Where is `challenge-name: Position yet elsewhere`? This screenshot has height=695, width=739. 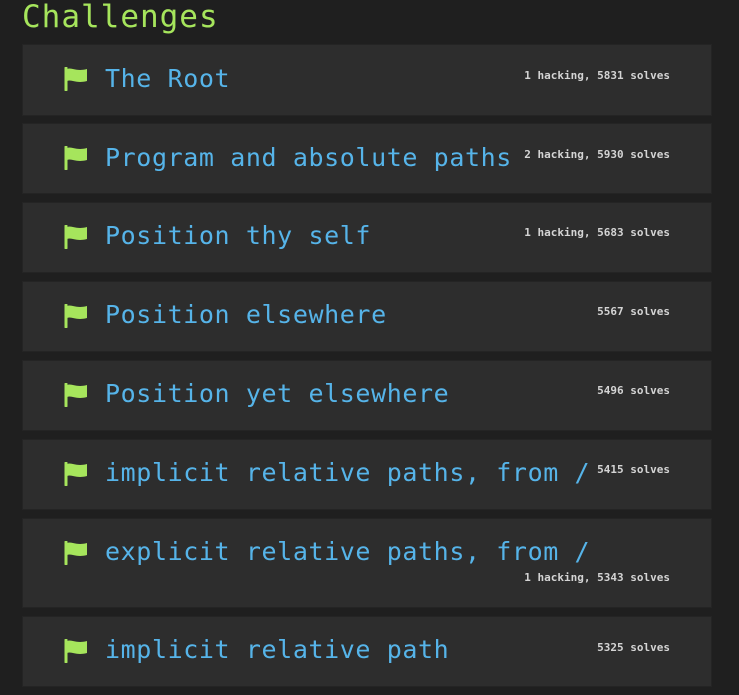
challenge-name: Position yet elsewhere is located at coordinates (277, 393).